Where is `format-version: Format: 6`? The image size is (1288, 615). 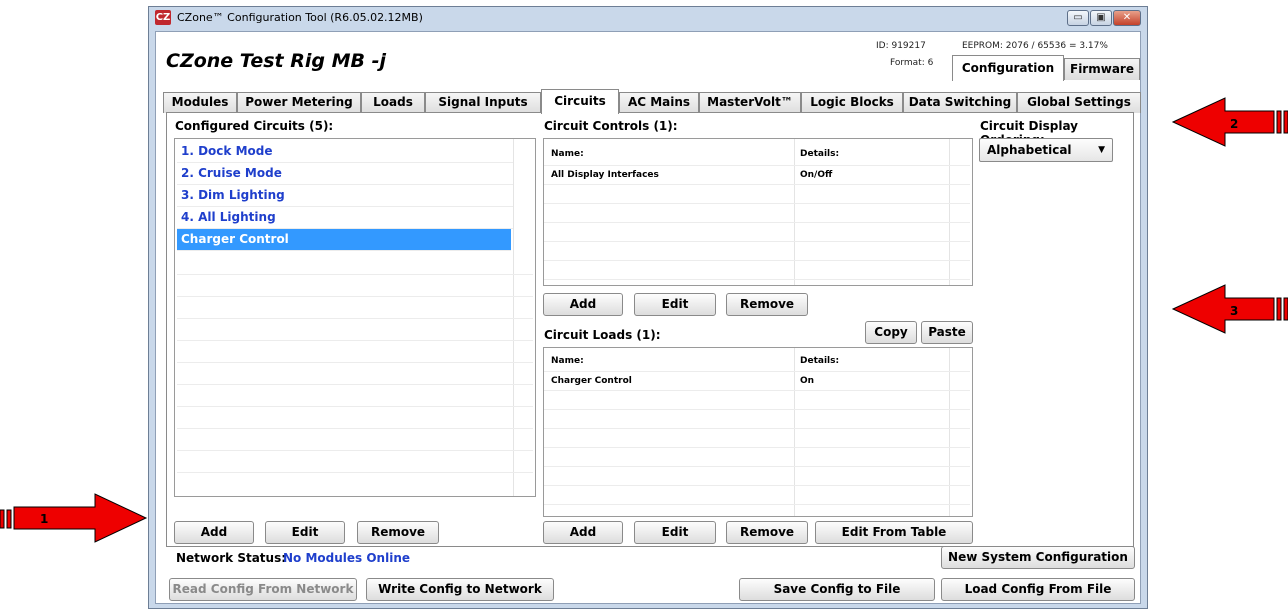
format-version: Format: 6 is located at coordinates (912, 63).